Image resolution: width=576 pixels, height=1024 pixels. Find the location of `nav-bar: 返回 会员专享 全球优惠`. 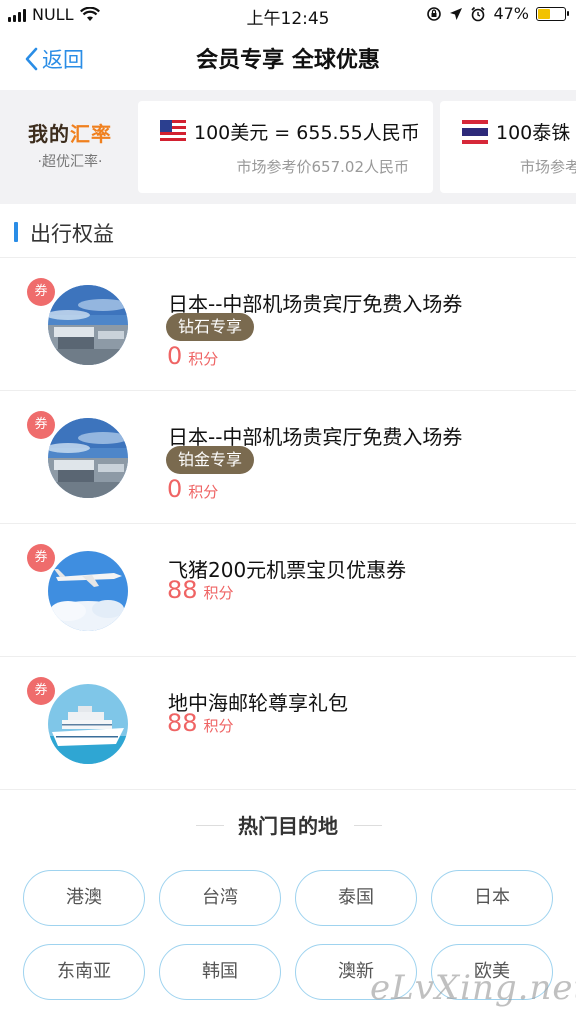

nav-bar: 返回 会员专享 全球优惠 is located at coordinates (288, 59).